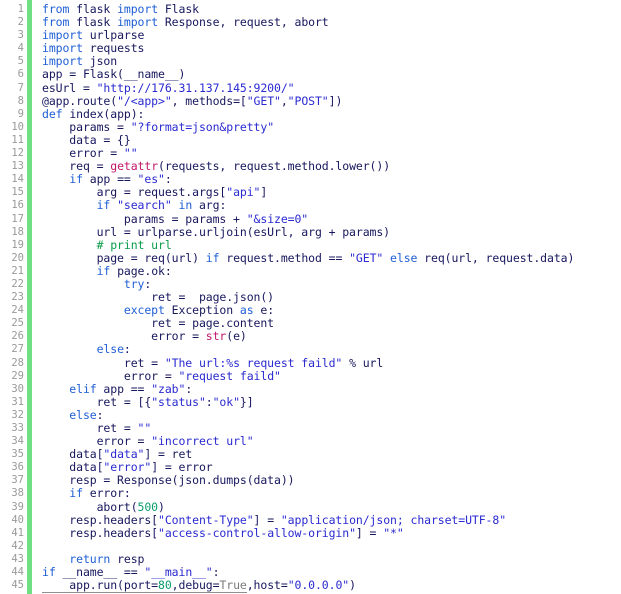 Image resolution: width=621 pixels, height=594 pixels. What do you see at coordinates (17, 323) in the screenshot?
I see `line-number: 25` at bounding box center [17, 323].